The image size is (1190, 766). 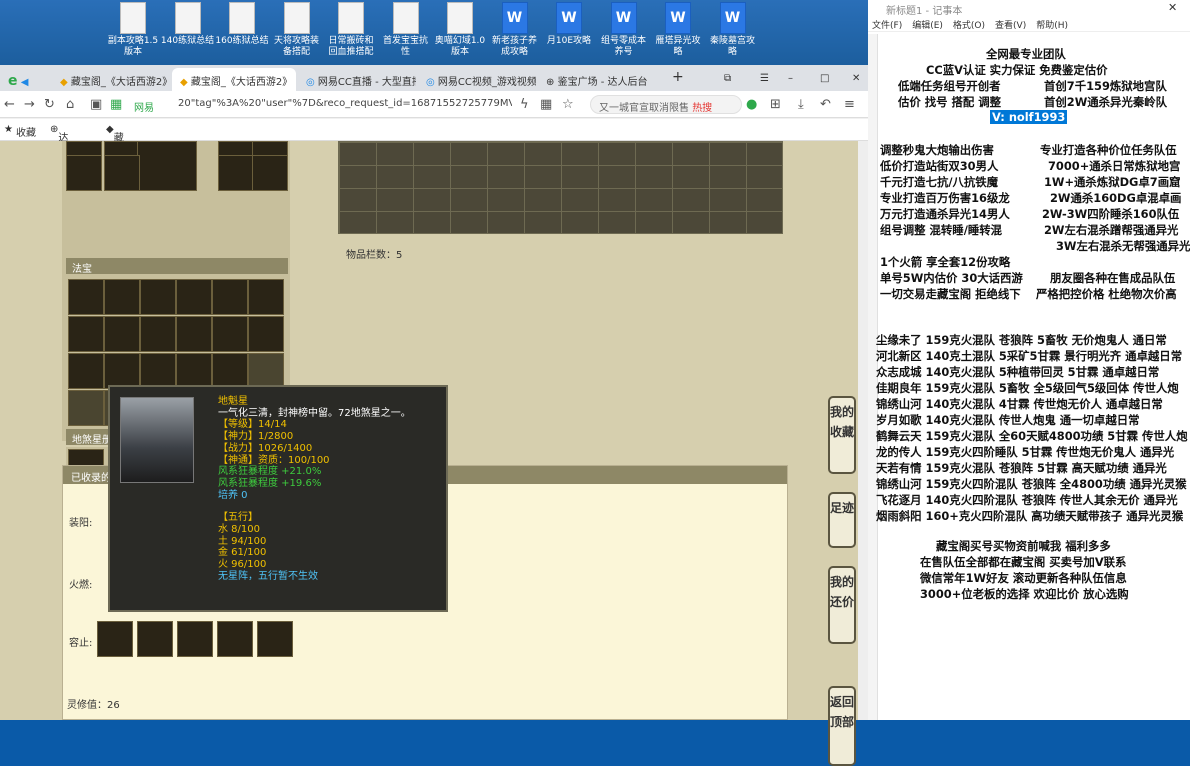 I want to click on notepad-line: 首创2W通杀异光秦岭队, so click(x=1106, y=102).